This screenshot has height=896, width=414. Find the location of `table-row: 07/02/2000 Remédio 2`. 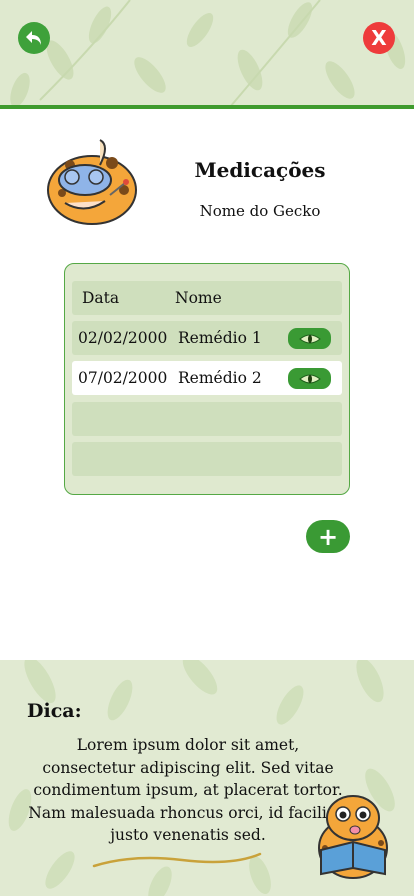

table-row: 07/02/2000 Remédio 2 is located at coordinates (207, 378).